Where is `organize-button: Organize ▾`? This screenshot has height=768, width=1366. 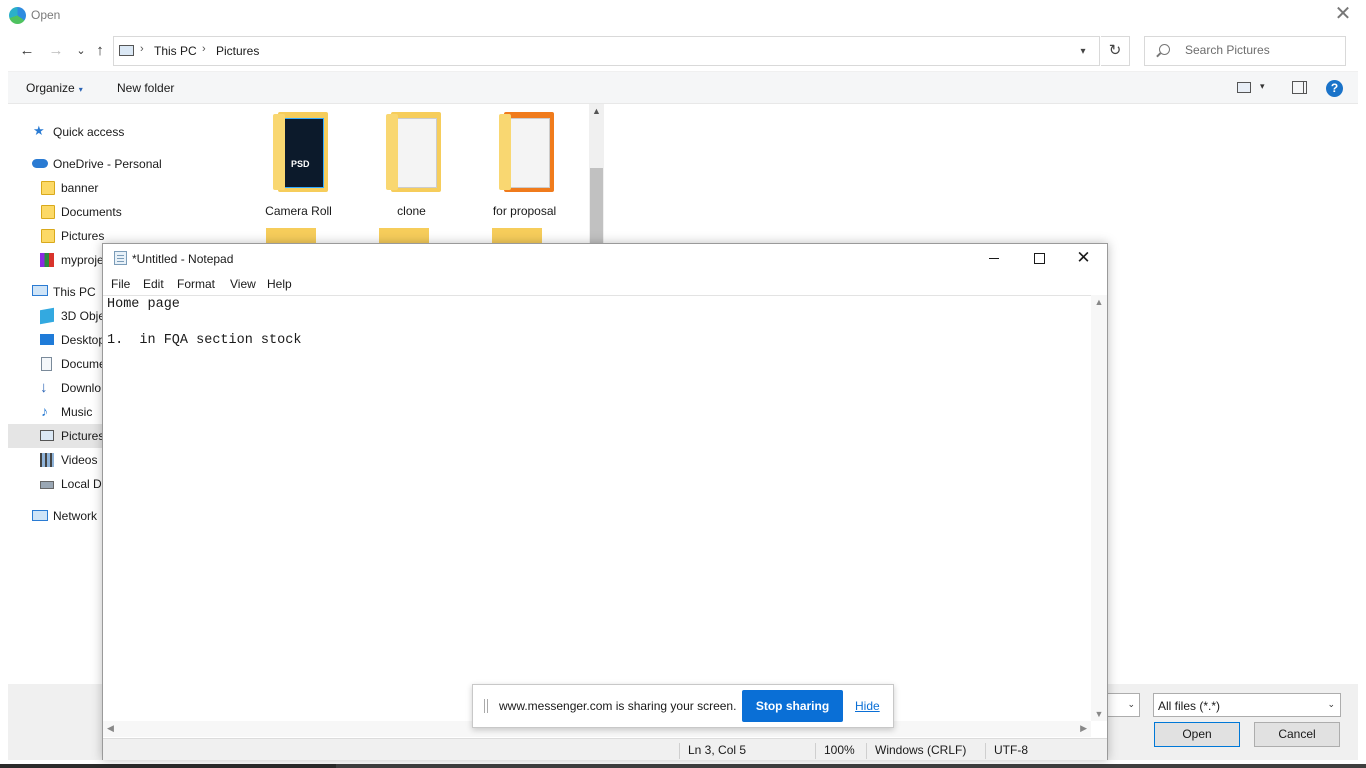
organize-button: Organize ▾ is located at coordinates (54, 88).